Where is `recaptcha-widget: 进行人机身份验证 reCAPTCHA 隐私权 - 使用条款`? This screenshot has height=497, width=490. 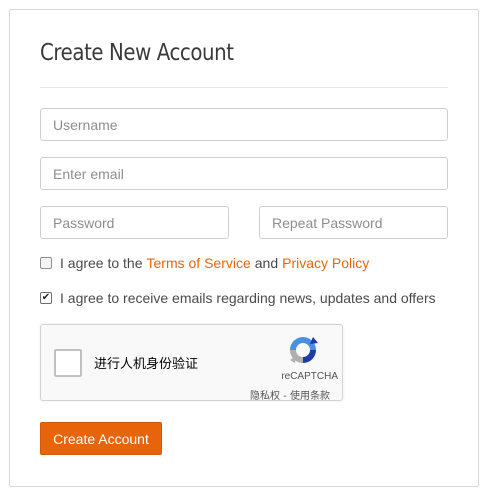 recaptcha-widget: 进行人机身份验证 reCAPTCHA 隐私权 - 使用条款 is located at coordinates (191, 363).